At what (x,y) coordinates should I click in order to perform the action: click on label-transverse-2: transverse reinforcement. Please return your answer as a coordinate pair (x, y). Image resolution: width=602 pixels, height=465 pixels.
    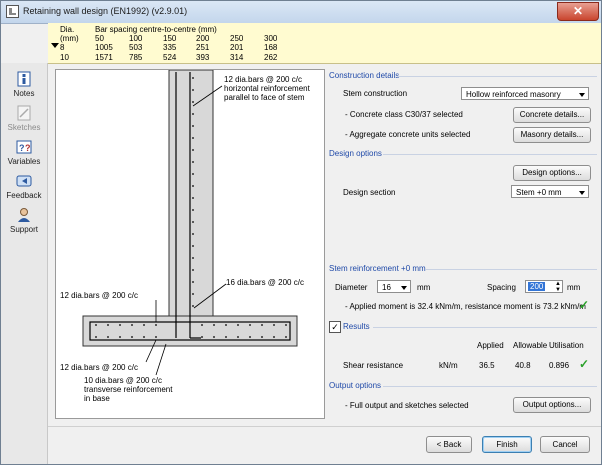
    Looking at the image, I should click on (128, 389).